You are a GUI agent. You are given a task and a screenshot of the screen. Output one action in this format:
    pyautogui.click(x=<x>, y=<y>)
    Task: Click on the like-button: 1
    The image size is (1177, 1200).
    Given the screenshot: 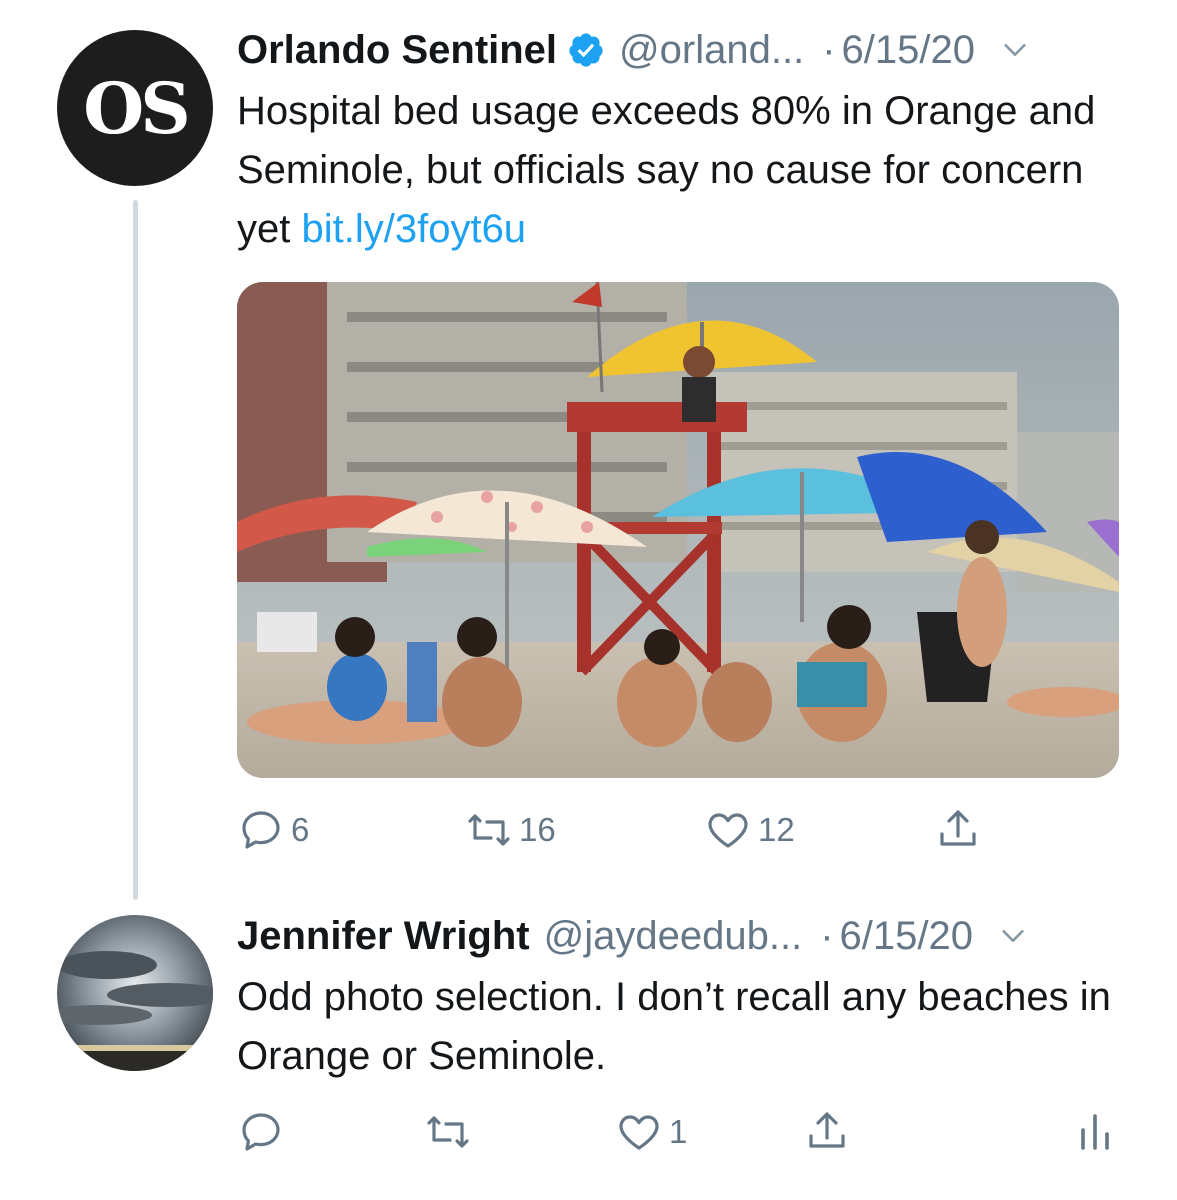 What is the action you would take?
    pyautogui.click(x=651, y=1132)
    